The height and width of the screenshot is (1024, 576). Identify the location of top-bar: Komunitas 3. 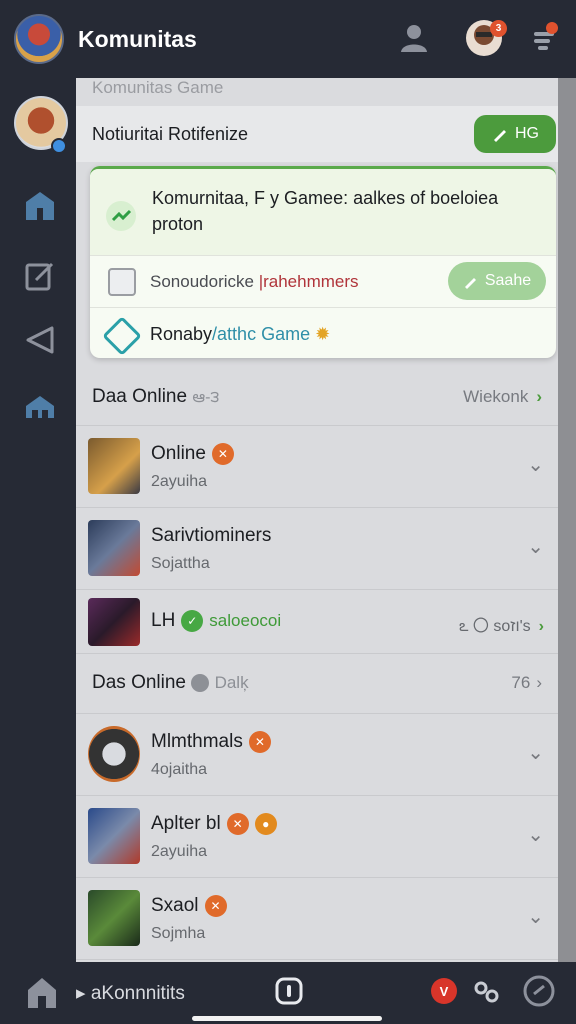
(288, 39).